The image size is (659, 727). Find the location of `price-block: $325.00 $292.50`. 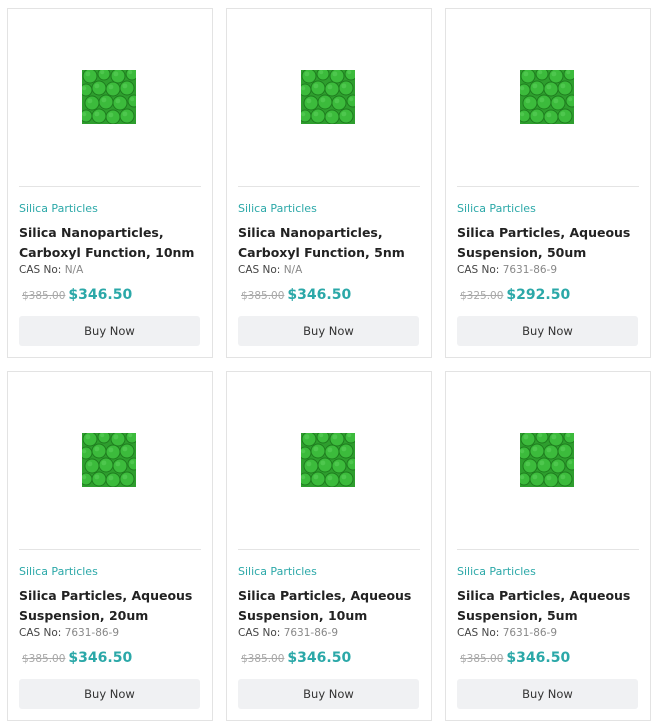

price-block: $325.00 $292.50 is located at coordinates (513, 293).